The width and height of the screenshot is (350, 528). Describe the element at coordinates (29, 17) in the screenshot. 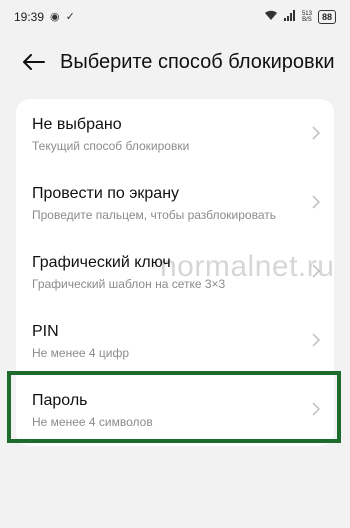

I see `status-time: 19:39` at that location.